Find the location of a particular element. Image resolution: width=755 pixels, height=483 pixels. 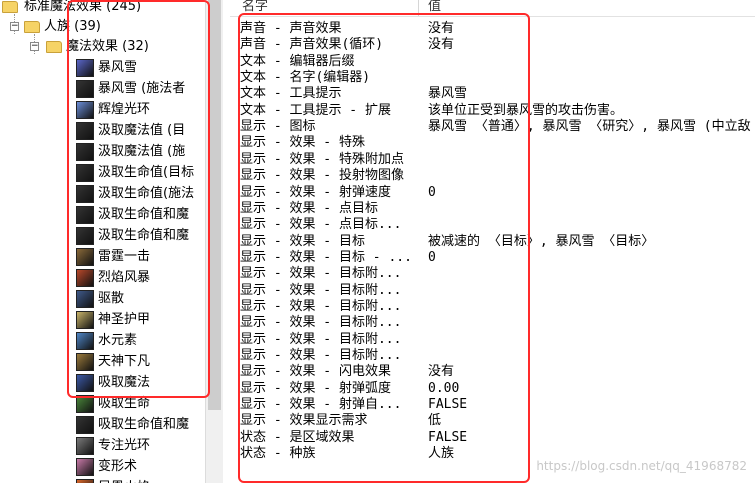

property-name-cell: 显示 - 效果显示需求 is located at coordinates (304, 421).